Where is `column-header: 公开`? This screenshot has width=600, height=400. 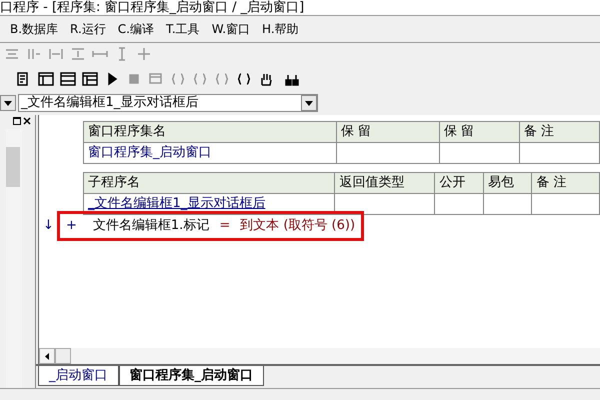
column-header: 公开 is located at coordinates (459, 183).